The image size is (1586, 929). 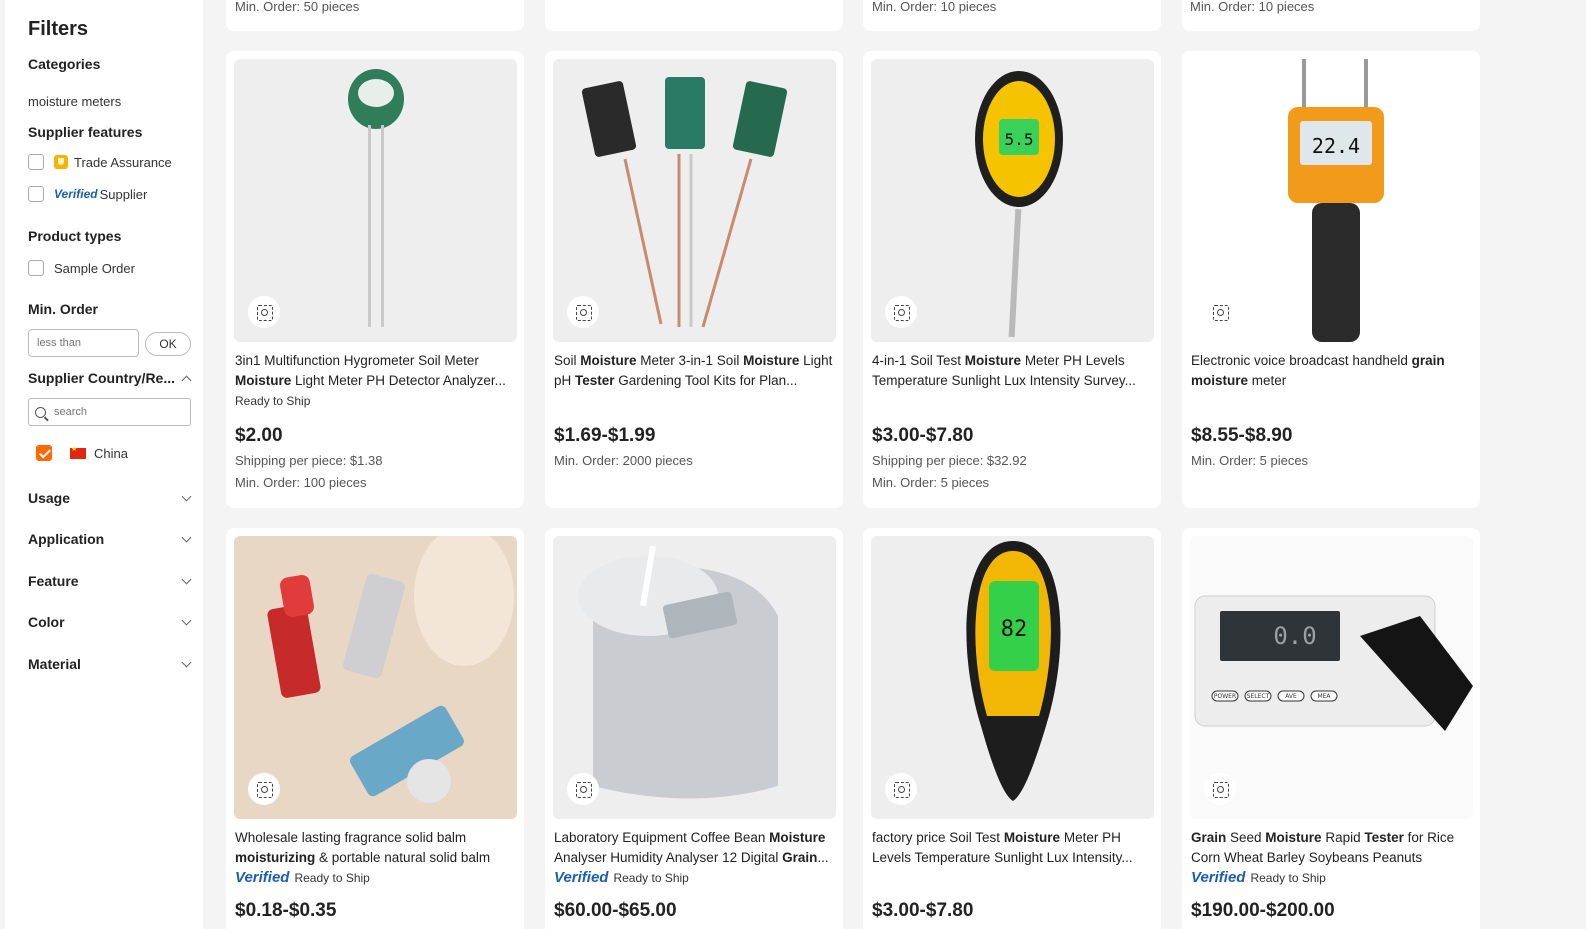 What do you see at coordinates (678, 672) in the screenshot?
I see `coffee-bean-analyser-image` at bounding box center [678, 672].